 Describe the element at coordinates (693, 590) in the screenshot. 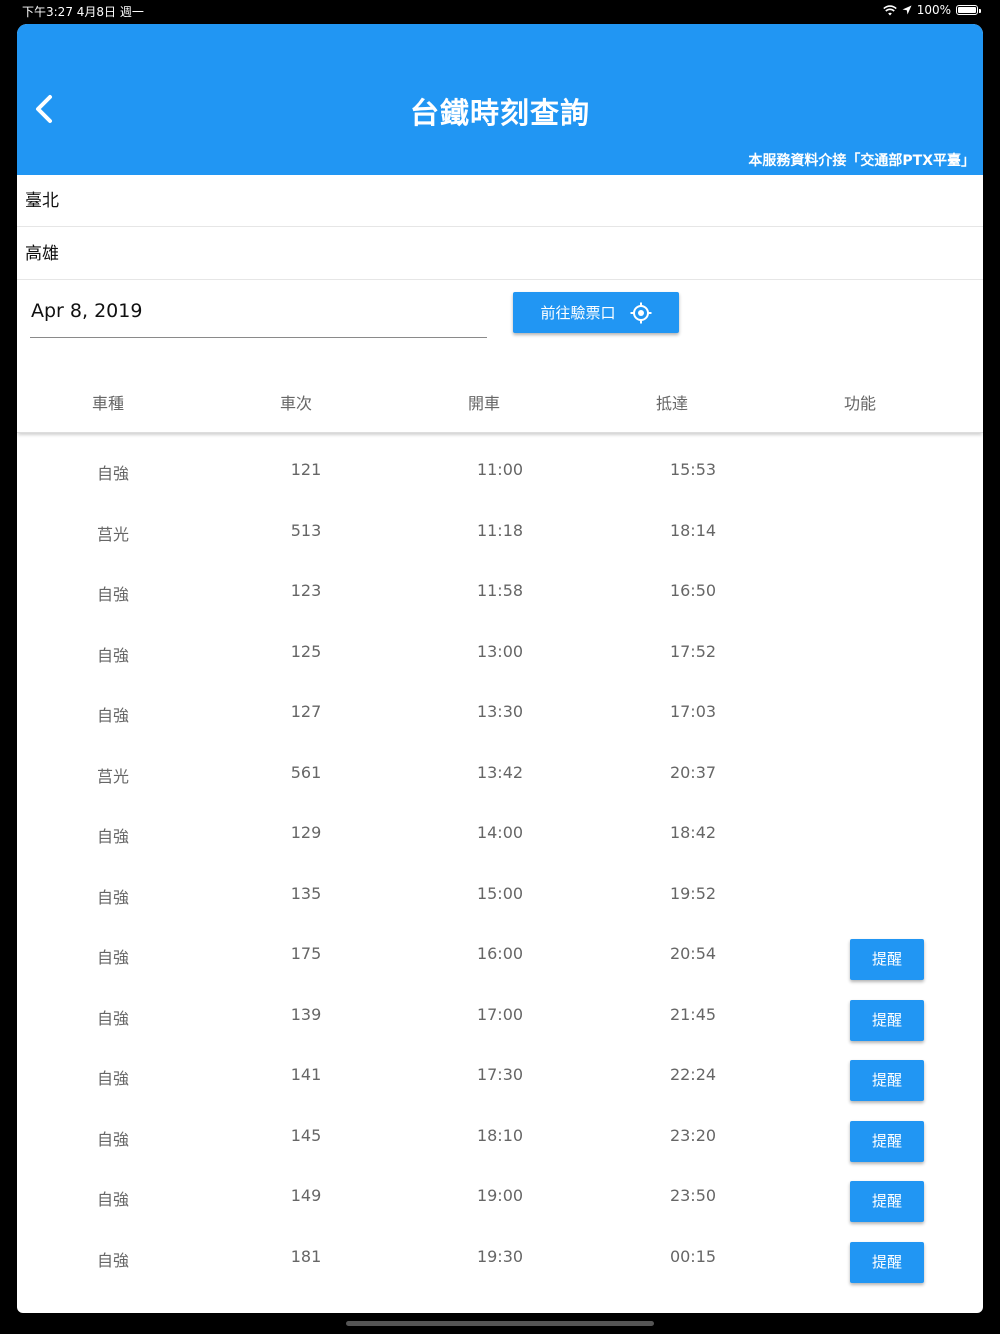

I see `cell-arrive-time: 16:50` at that location.